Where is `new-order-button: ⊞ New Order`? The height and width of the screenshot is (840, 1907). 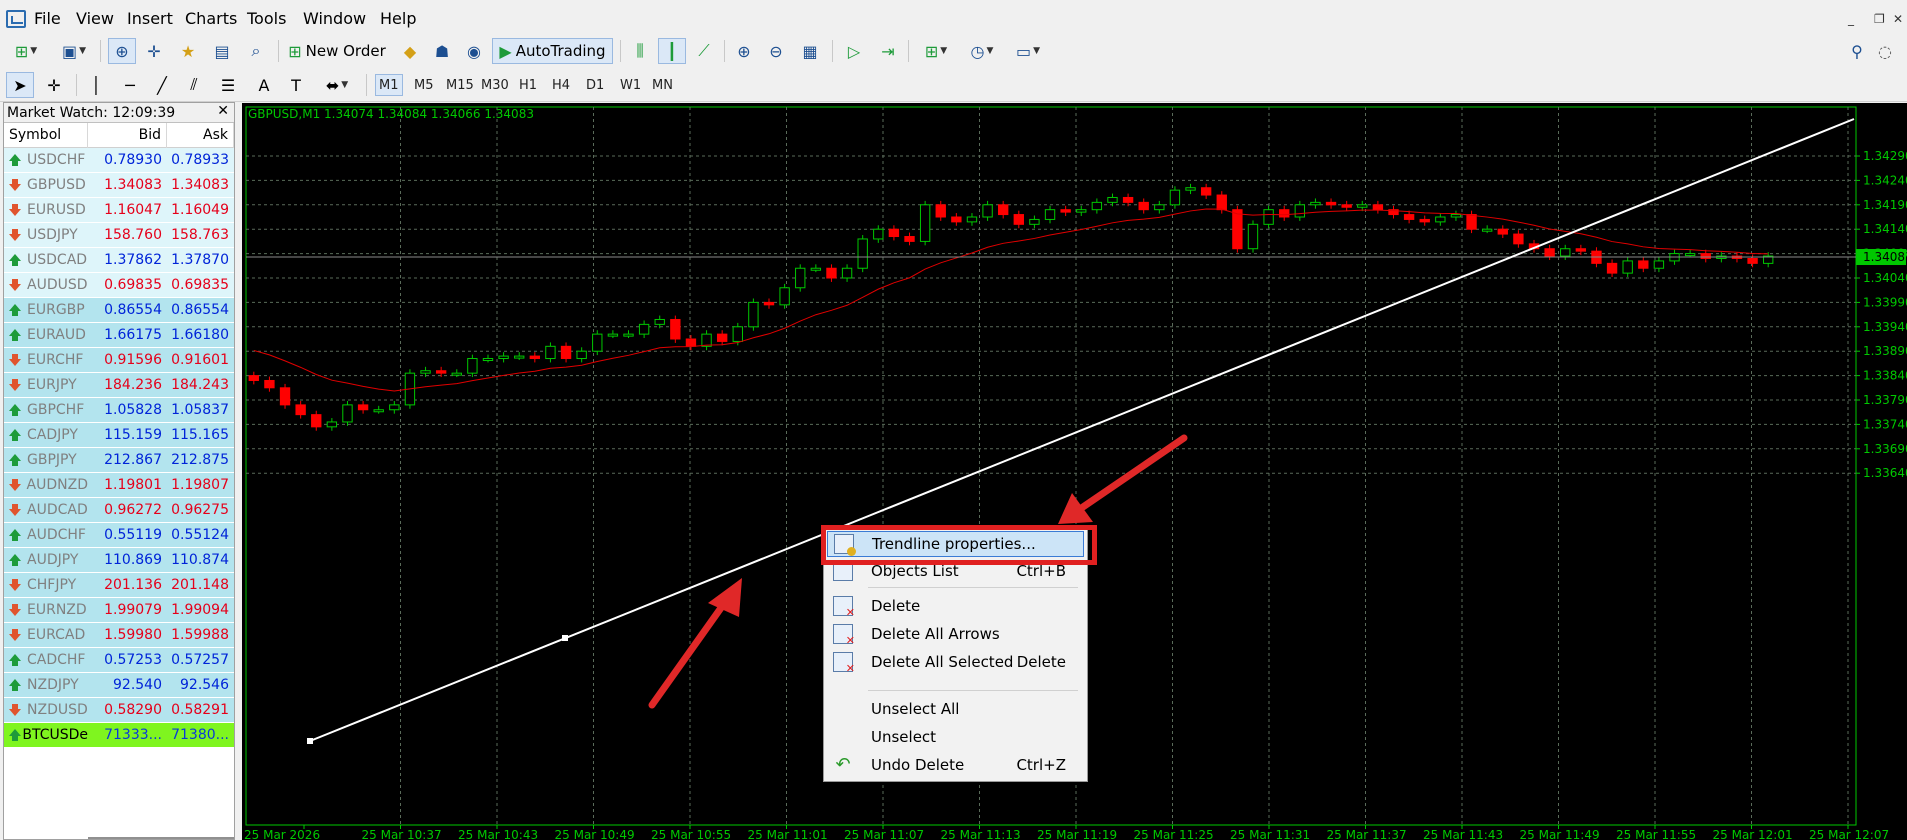
new-order-button: ⊞ New Order is located at coordinates (337, 51).